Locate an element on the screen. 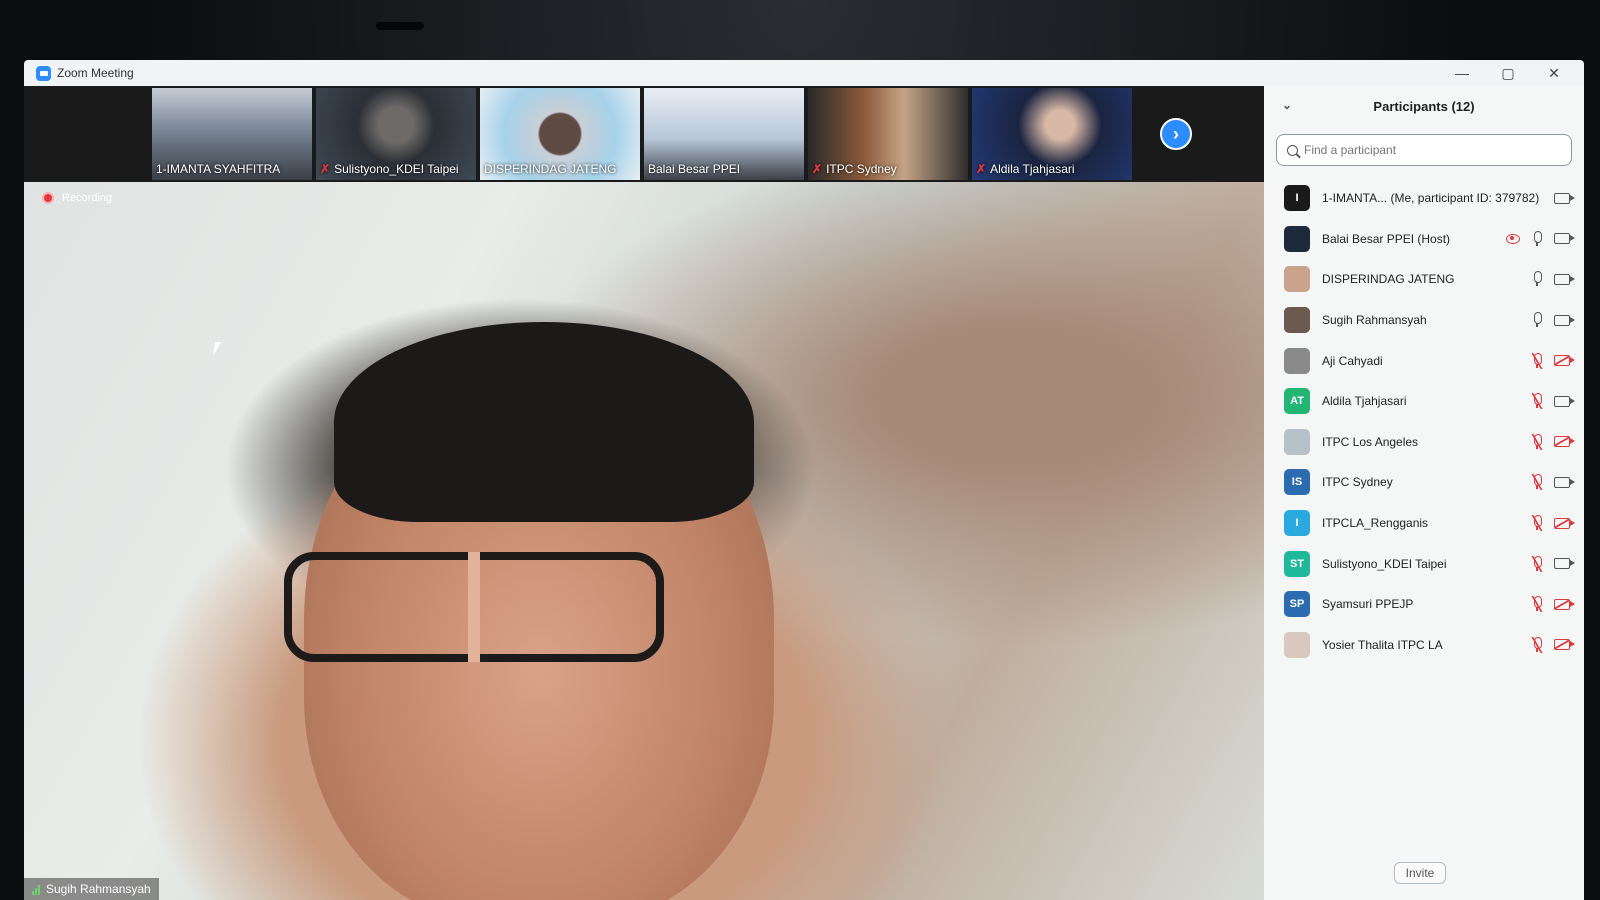 The height and width of the screenshot is (900, 1600). avatar: IS is located at coordinates (1297, 482).